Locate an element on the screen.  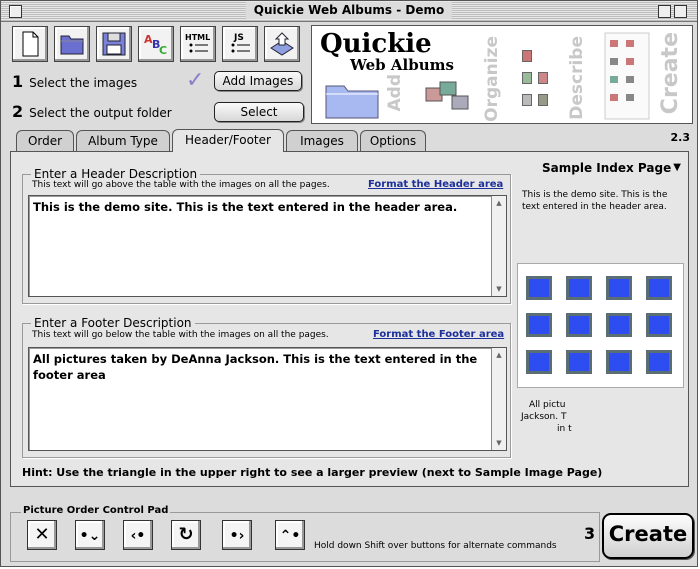
format-header-link: Format the Header area is located at coordinates (435, 184).